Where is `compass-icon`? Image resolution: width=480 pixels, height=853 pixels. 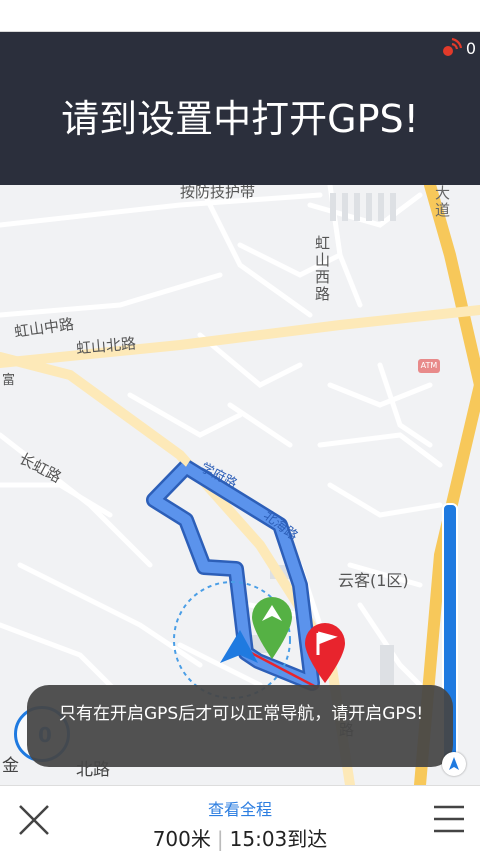 compass-icon is located at coordinates (454, 763).